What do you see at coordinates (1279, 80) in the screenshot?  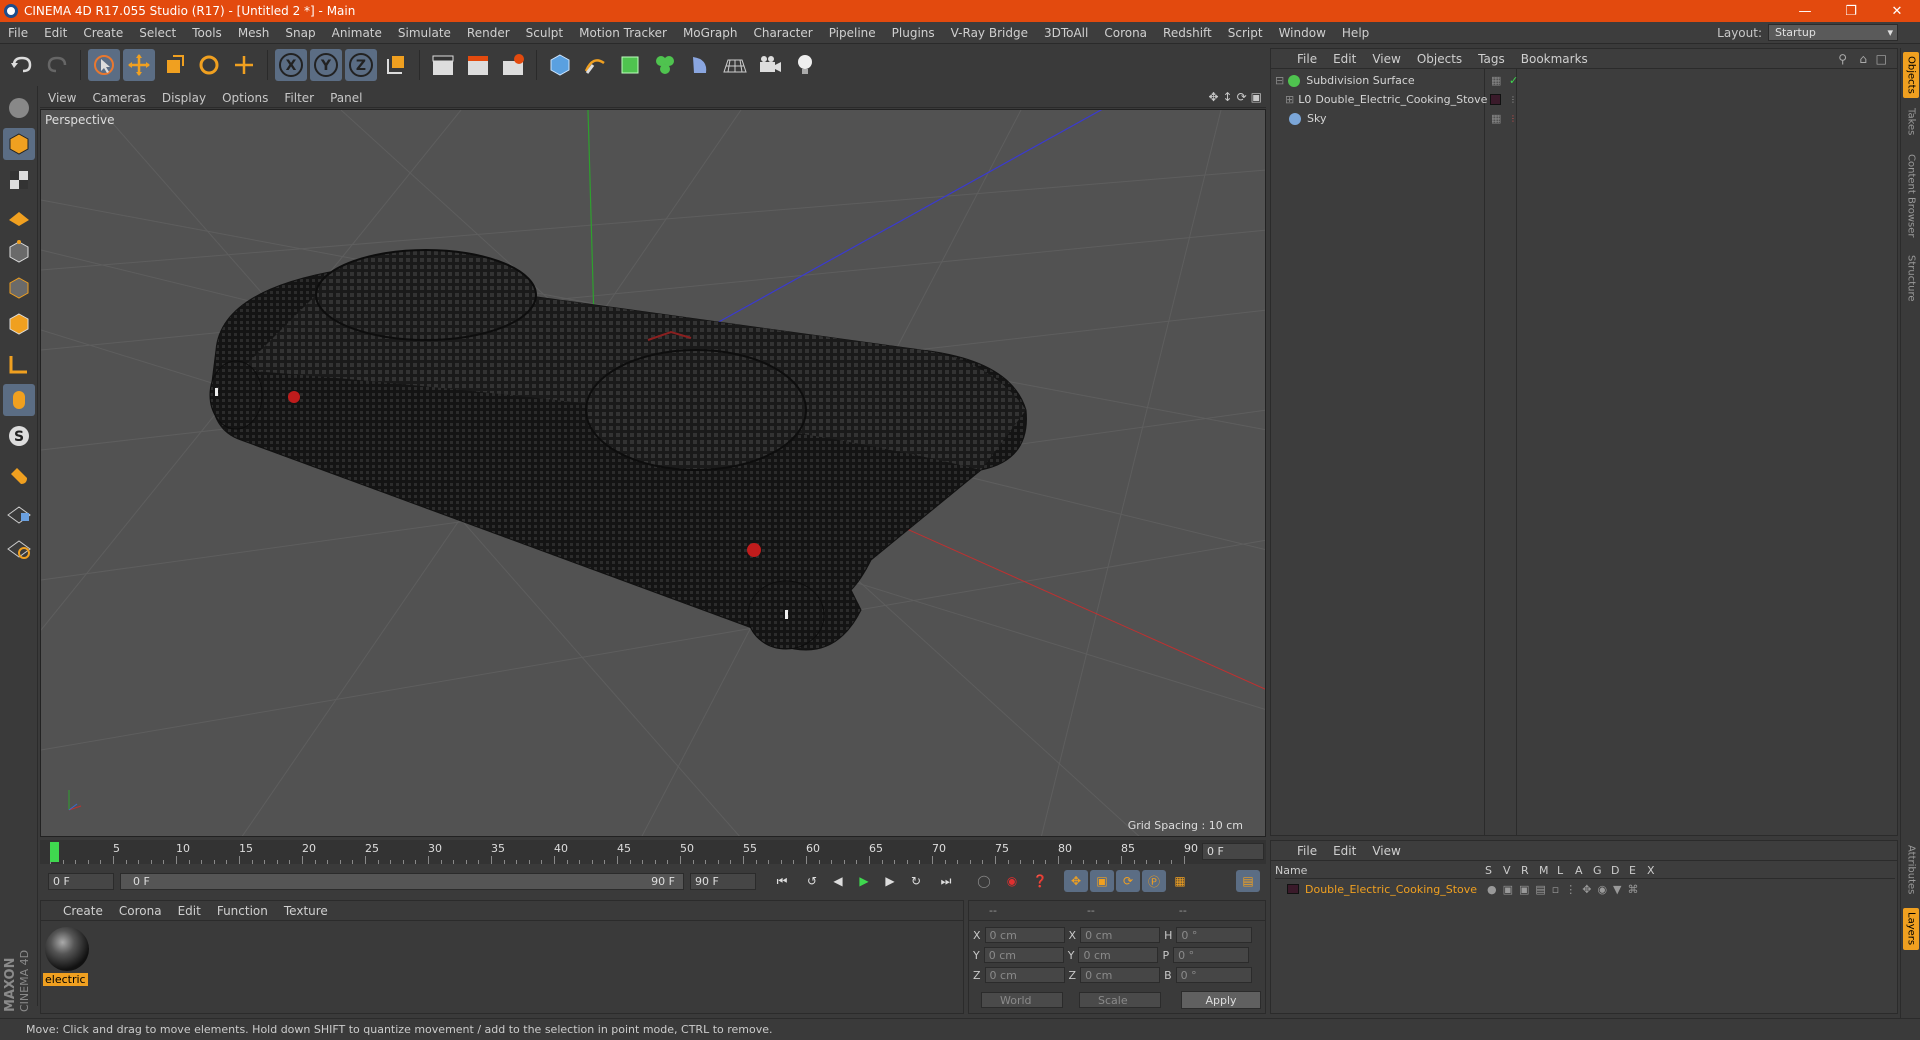 I see `expand-icon: ⊟` at bounding box center [1279, 80].